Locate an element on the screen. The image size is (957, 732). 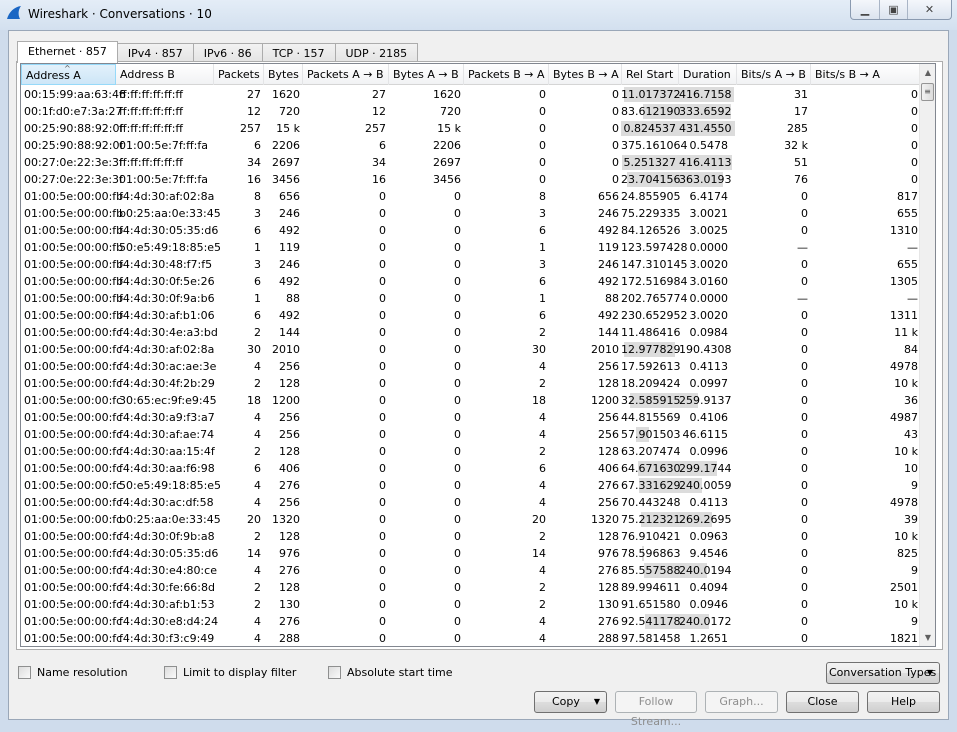
column-header-packets-b-a: Packets B → A is located at coordinates (506, 74).